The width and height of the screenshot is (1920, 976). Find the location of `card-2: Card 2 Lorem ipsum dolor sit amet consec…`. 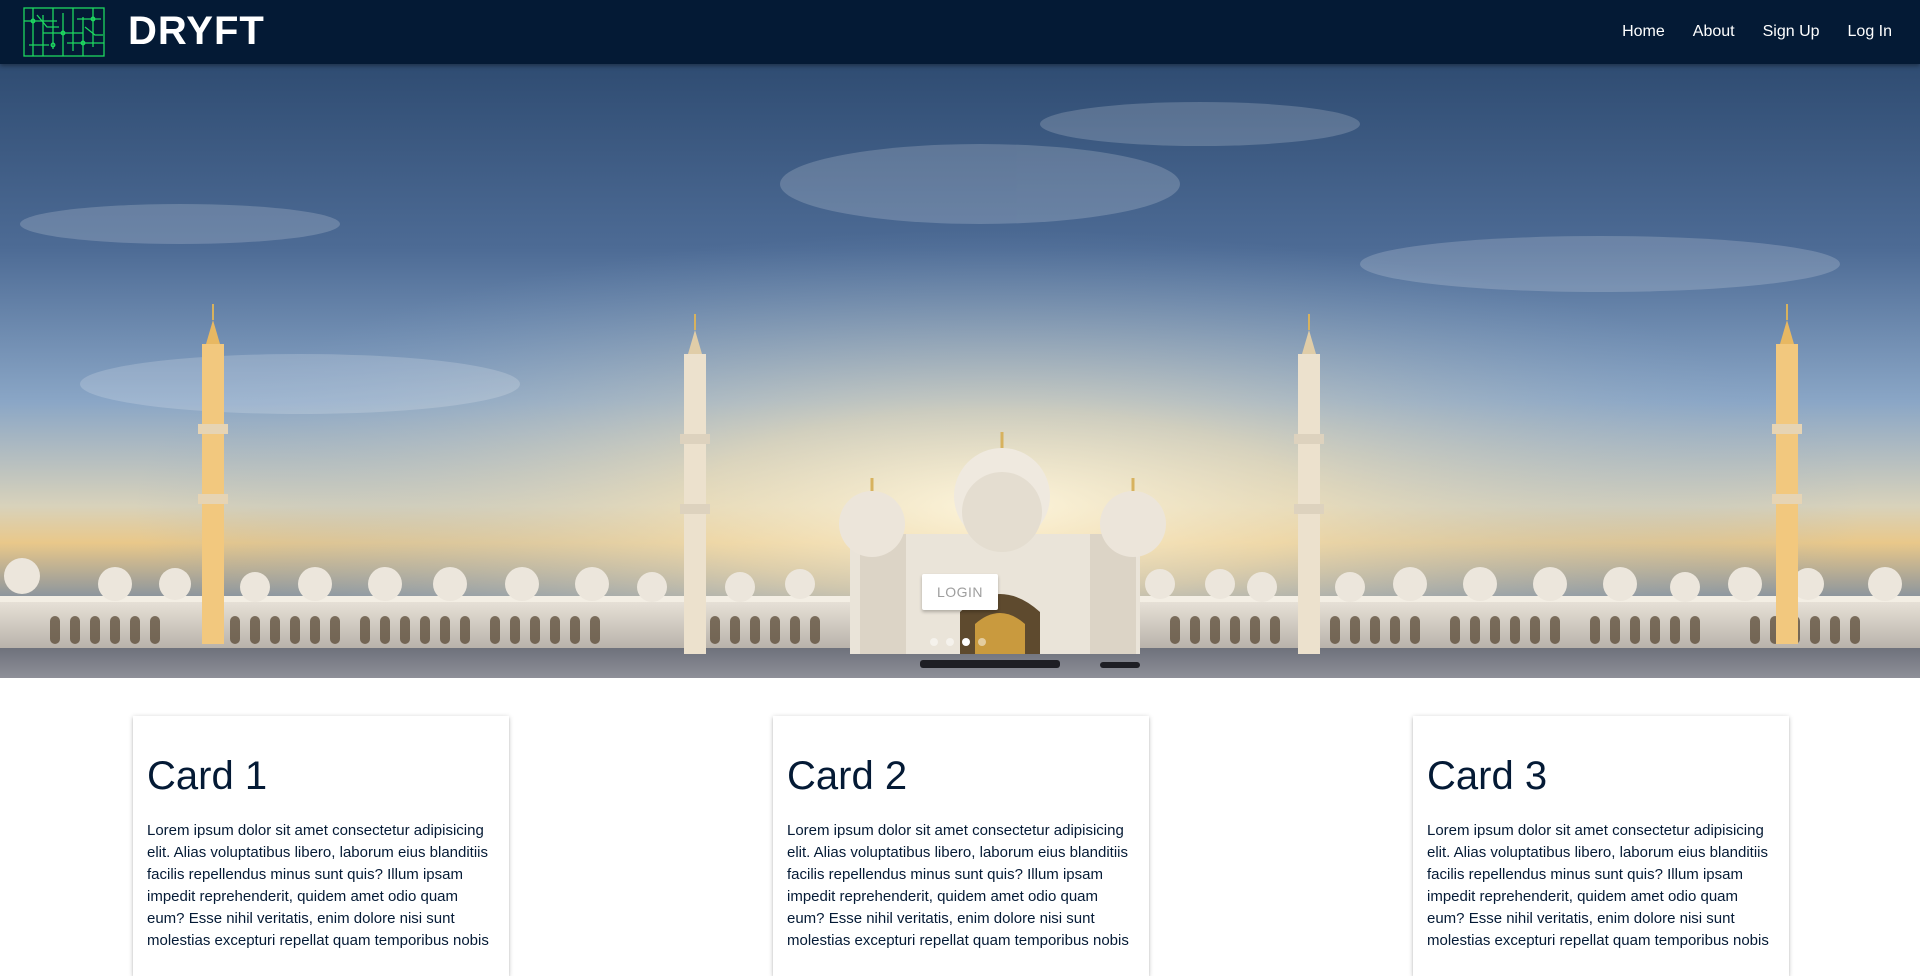

card-2: Card 2 Lorem ipsum dolor sit amet consec… is located at coordinates (961, 846).